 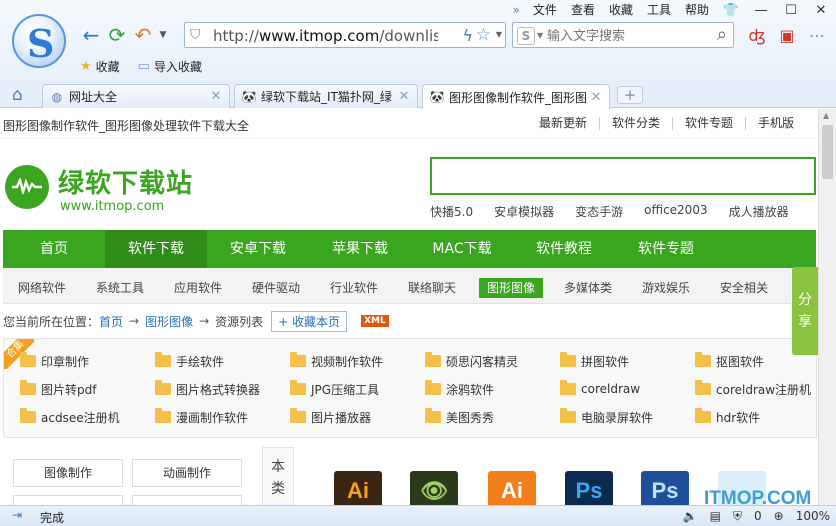 I want to click on vertical-scrollbar: ▲, so click(x=827, y=307).